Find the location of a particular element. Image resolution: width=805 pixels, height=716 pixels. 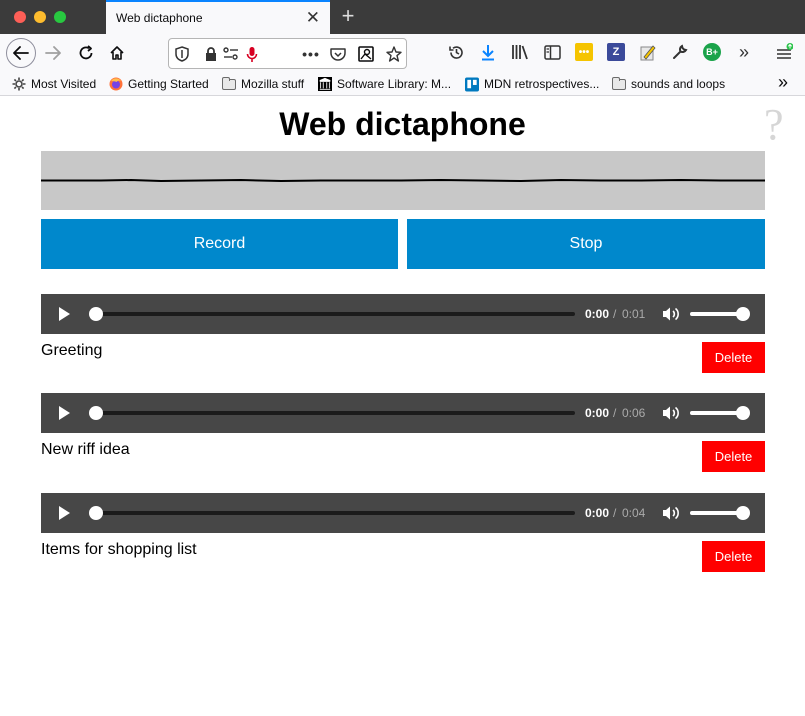

history-icon is located at coordinates (456, 52).